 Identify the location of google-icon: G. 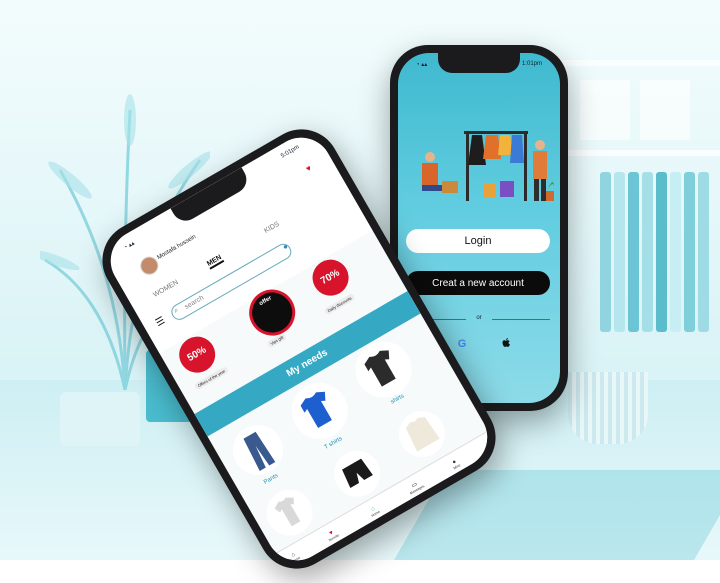
(462, 344).